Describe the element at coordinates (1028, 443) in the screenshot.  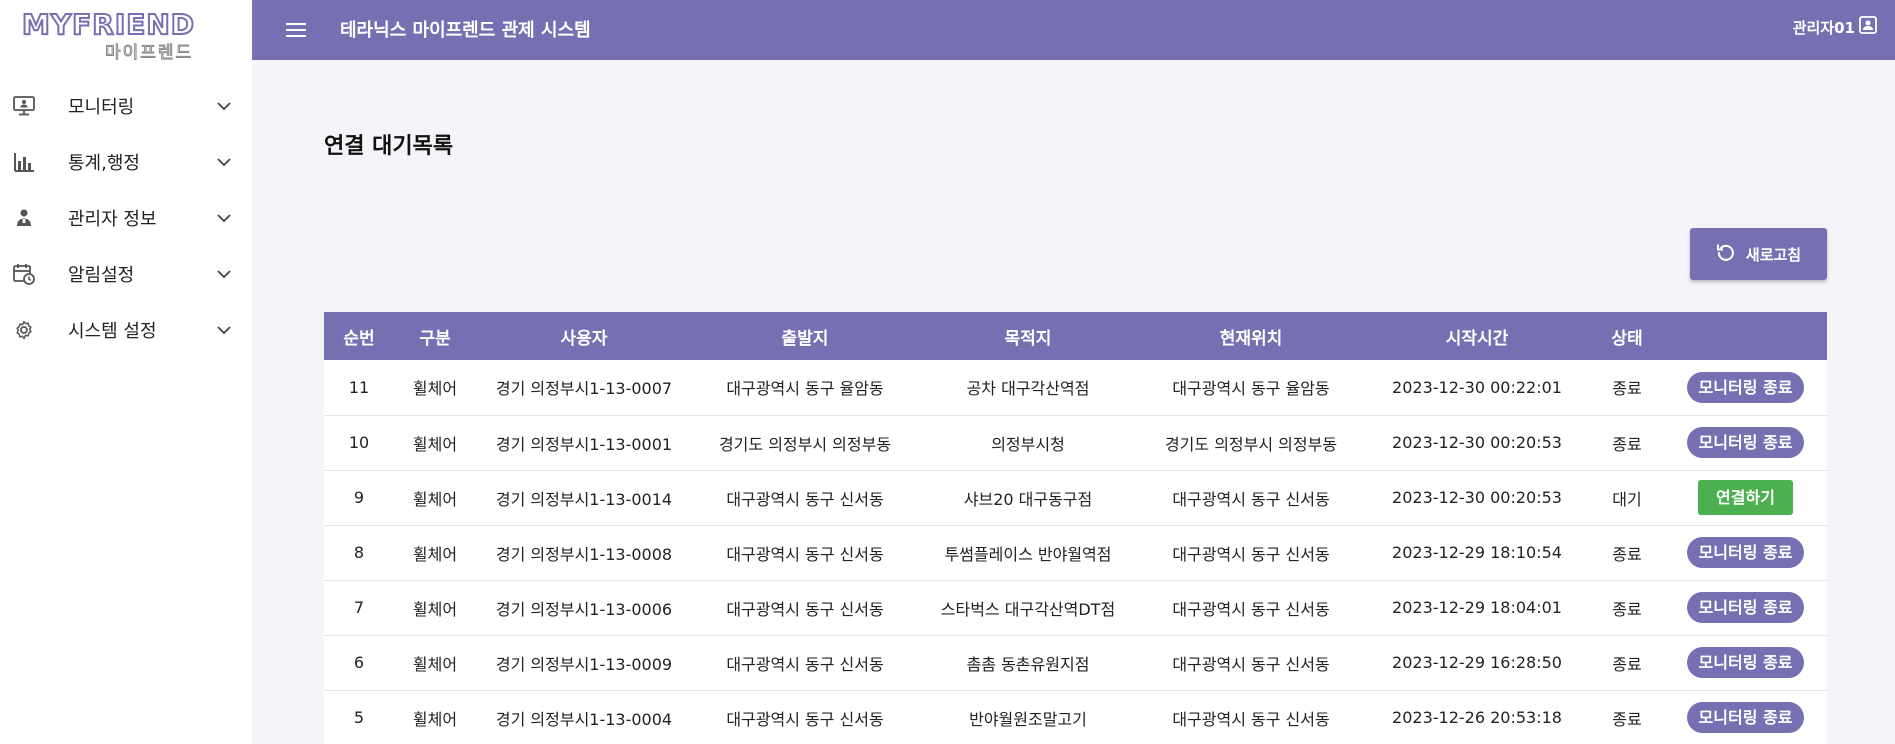
I see `cell-dest: 의정부시청` at that location.